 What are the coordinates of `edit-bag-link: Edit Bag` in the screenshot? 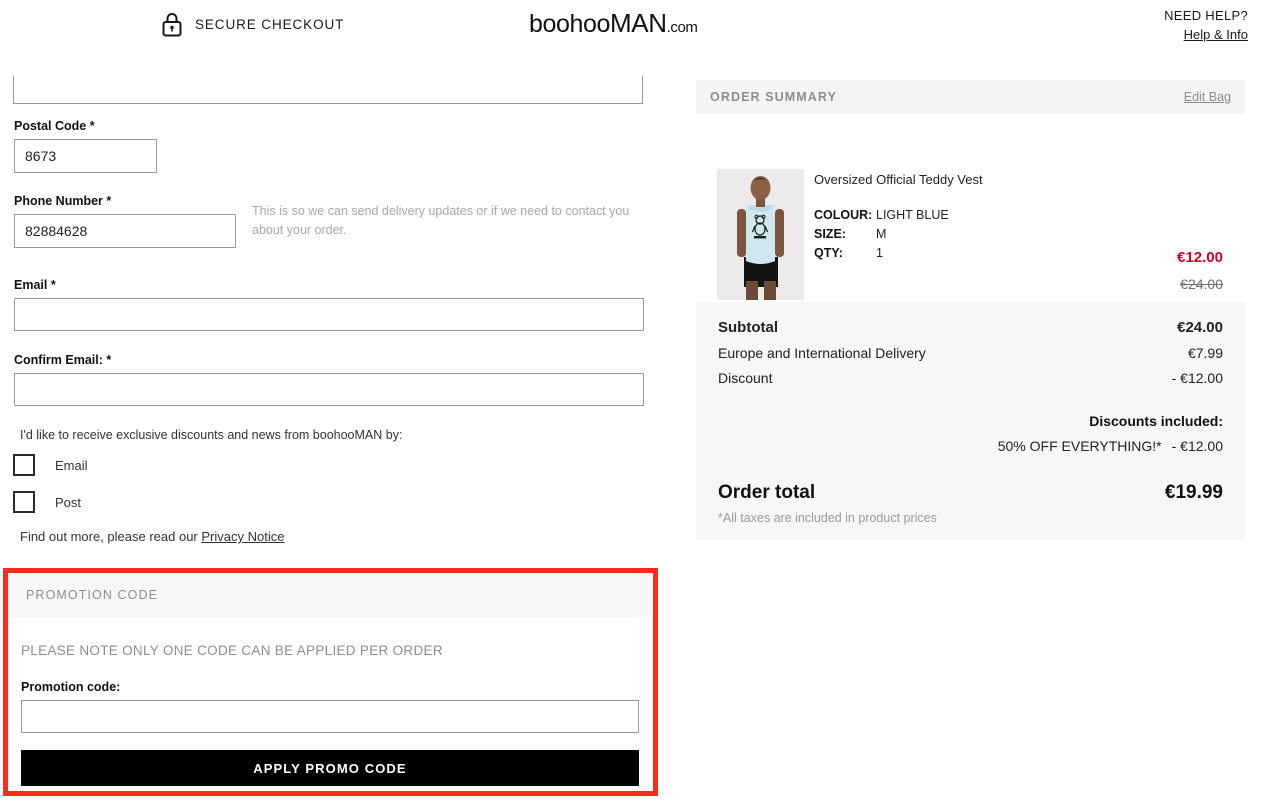 It's located at (1207, 97).